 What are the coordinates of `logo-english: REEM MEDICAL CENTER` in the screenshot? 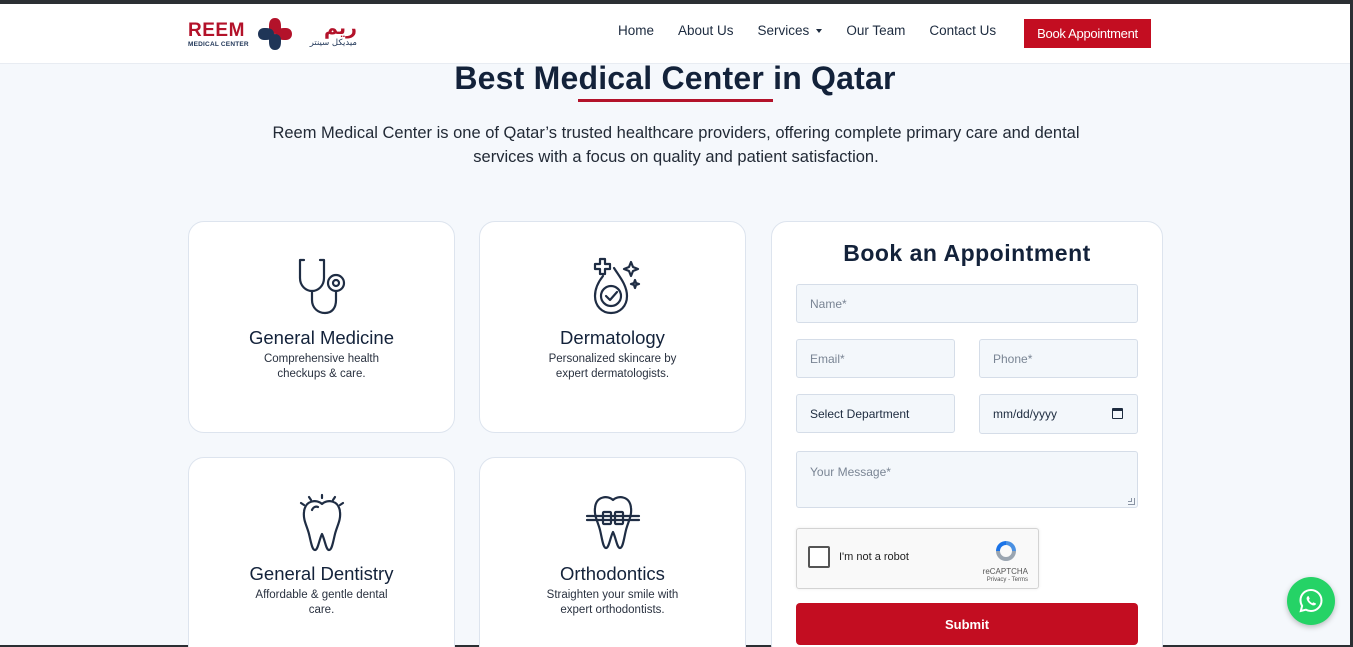 It's located at (218, 34).